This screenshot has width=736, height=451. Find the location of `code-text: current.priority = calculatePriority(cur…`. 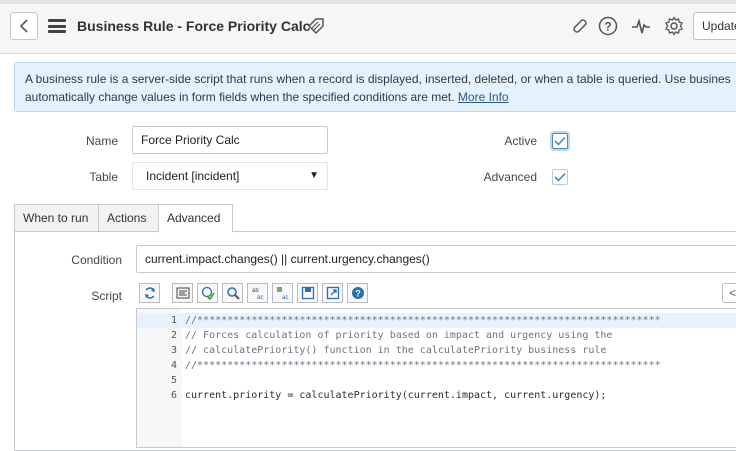

code-text: current.priority = calculatePriority(cur… is located at coordinates (396, 395).